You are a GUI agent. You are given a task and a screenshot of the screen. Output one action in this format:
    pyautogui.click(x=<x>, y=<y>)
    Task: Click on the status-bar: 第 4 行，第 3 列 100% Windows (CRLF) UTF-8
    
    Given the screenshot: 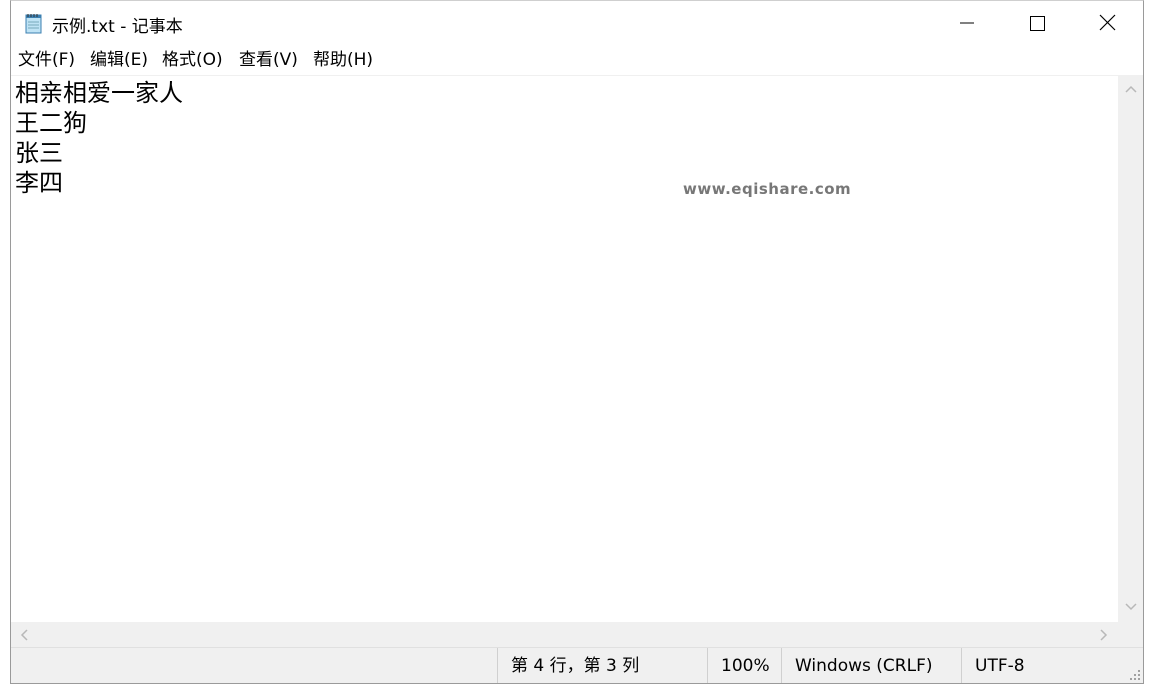 What is the action you would take?
    pyautogui.click(x=577, y=665)
    